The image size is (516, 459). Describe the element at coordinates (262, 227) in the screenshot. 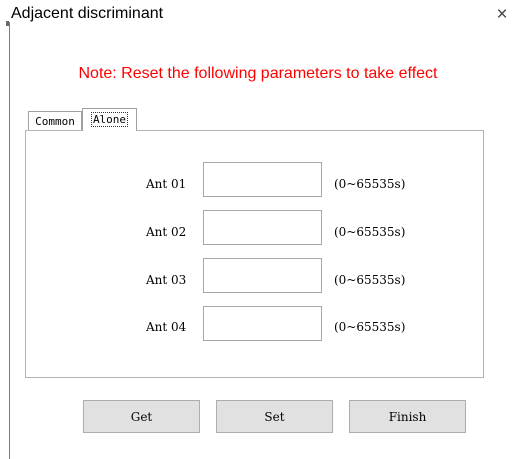

I see `ant-02-input` at that location.